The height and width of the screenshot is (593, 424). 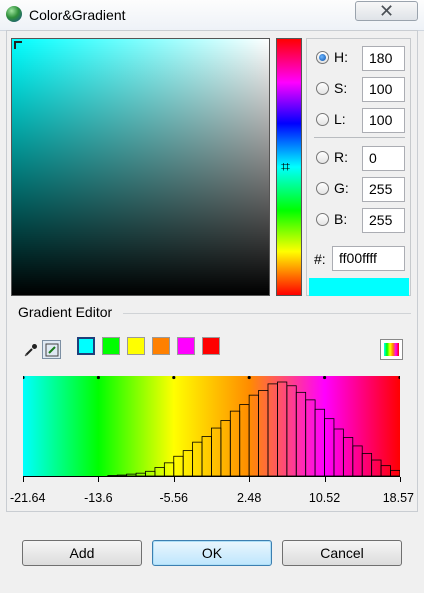 I want to click on label-h: H:, so click(x=341, y=57).